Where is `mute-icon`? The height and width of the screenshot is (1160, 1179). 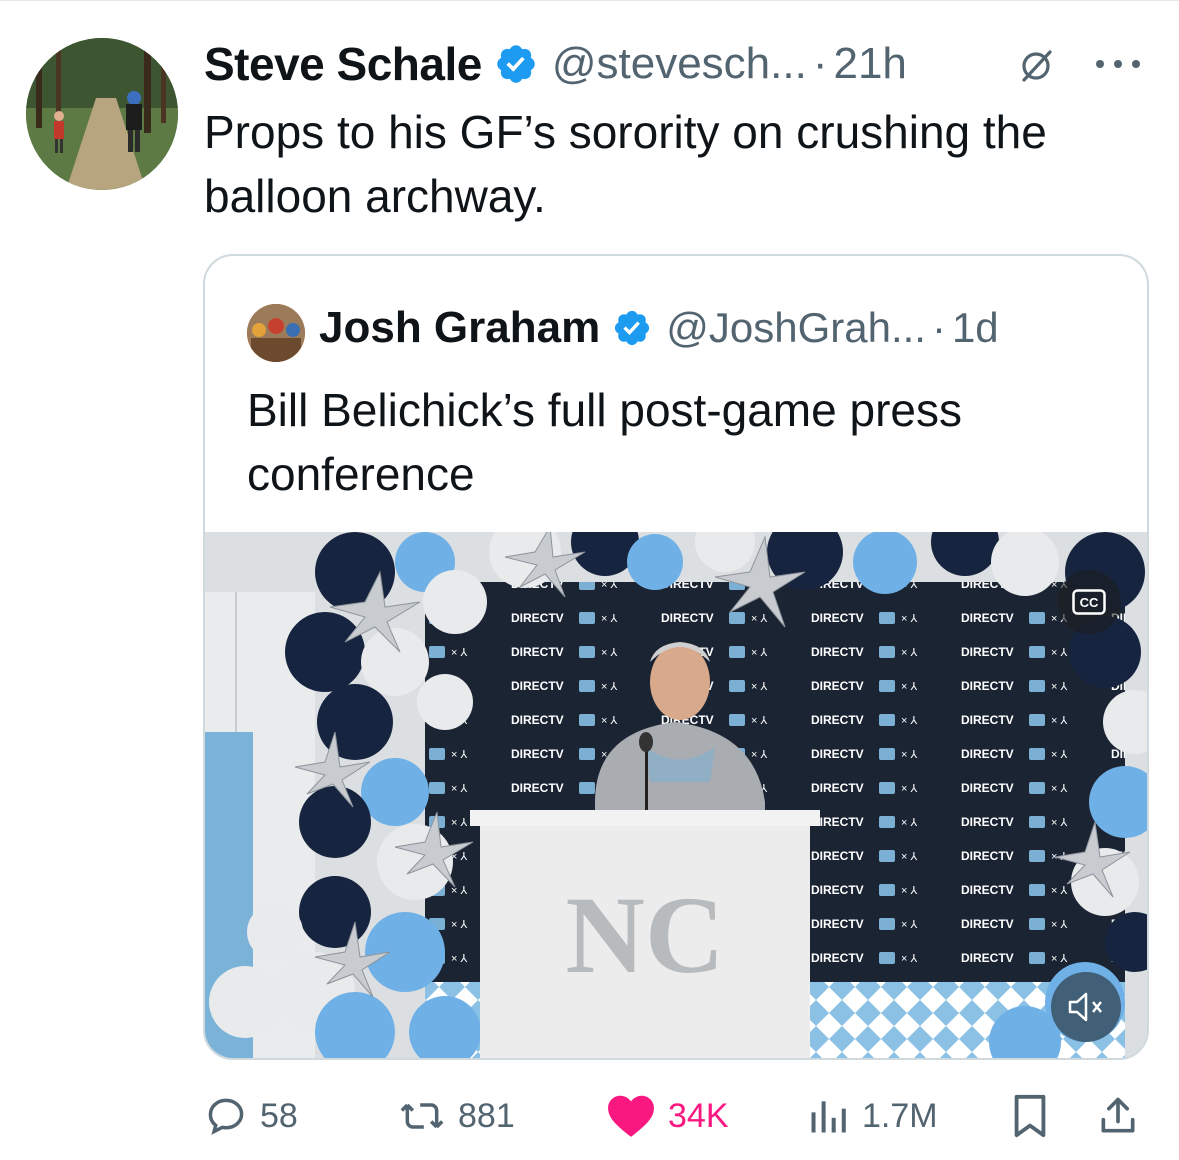
mute-icon is located at coordinates (1085, 1007).